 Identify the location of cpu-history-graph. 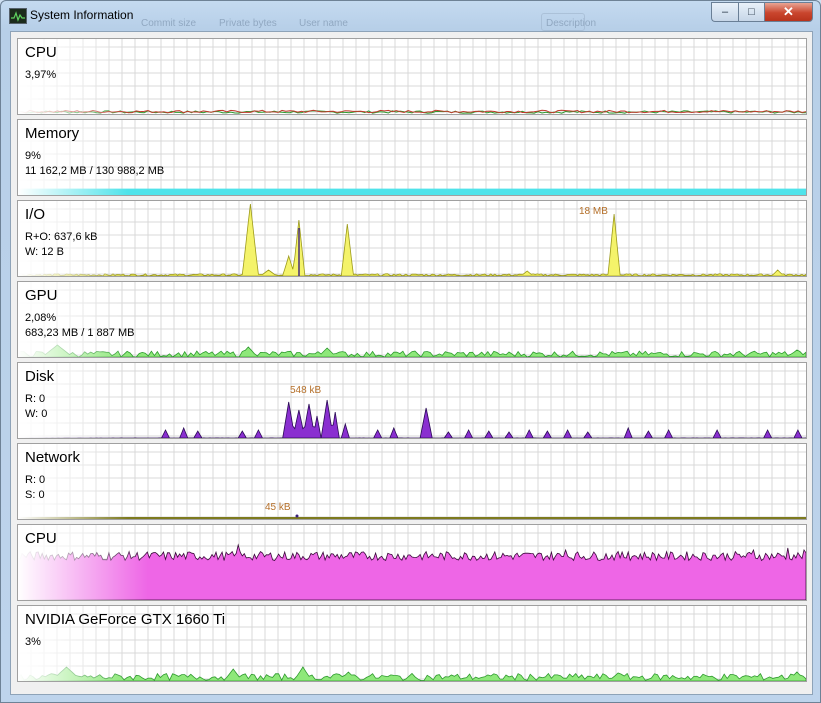
(412, 562).